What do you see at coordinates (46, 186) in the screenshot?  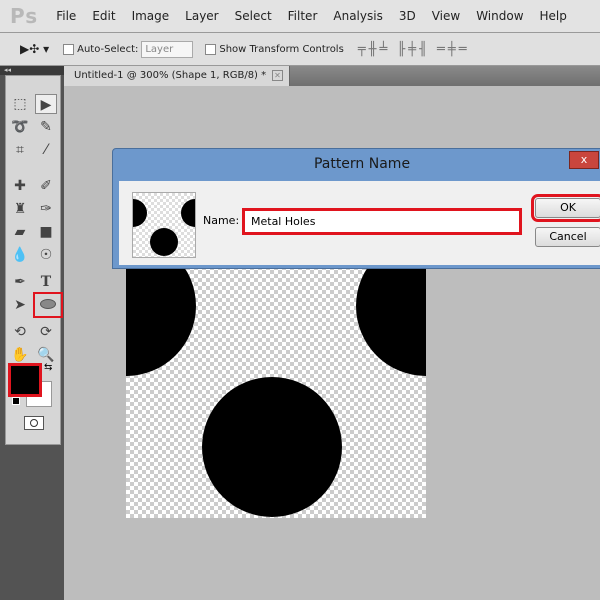 I see `brush-tool-icon: ✐` at bounding box center [46, 186].